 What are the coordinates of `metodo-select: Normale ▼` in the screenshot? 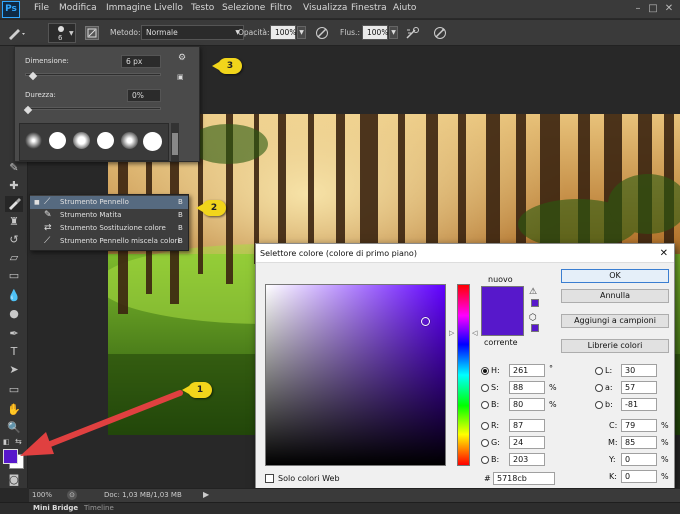 It's located at (192, 32).